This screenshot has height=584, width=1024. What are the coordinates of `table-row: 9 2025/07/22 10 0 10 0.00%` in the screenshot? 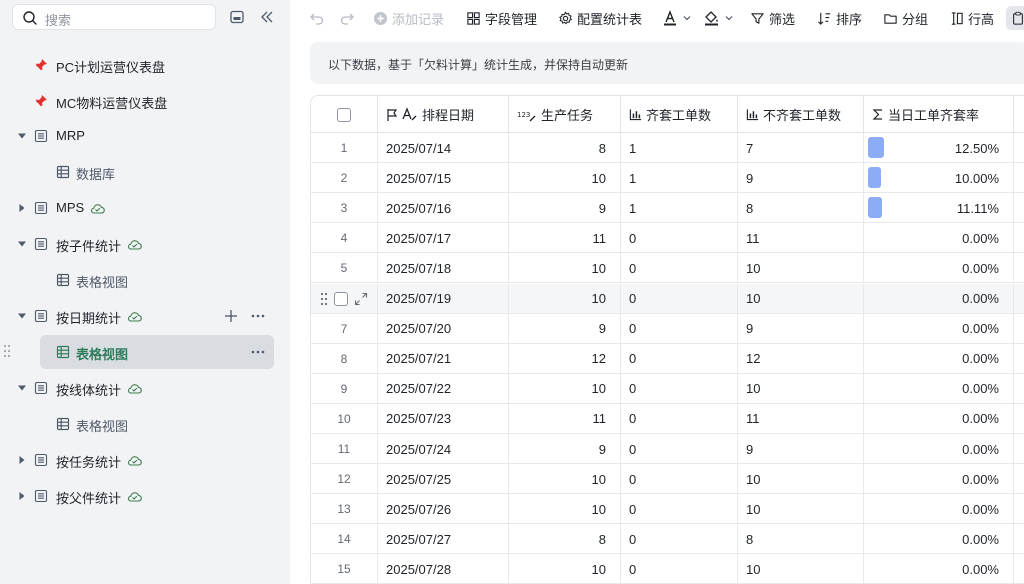 It's located at (667, 388).